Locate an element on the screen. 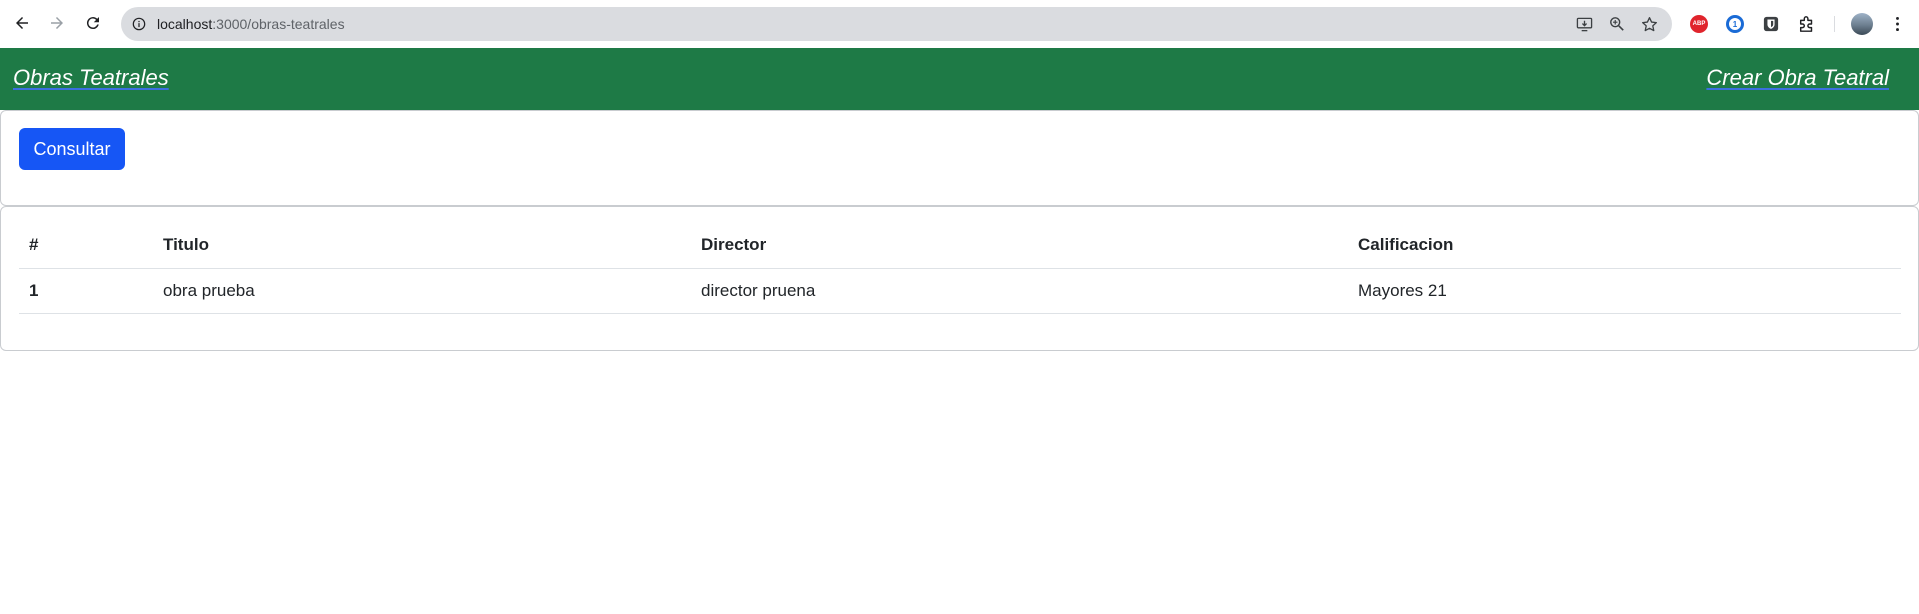  cell-number: 1 is located at coordinates (86, 291).